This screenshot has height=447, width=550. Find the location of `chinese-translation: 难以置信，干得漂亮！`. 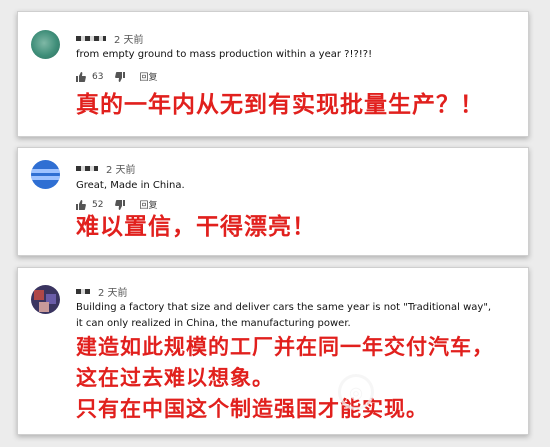

chinese-translation: 难以置信，干得漂亮！ is located at coordinates (298, 227).